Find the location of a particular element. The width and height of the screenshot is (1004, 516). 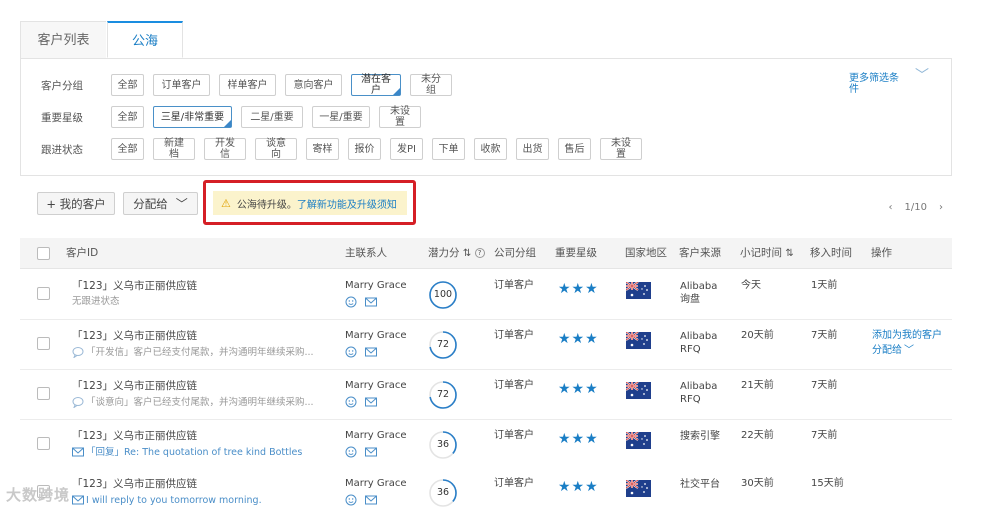

filter-group-order: 订单客户 is located at coordinates (181, 85).